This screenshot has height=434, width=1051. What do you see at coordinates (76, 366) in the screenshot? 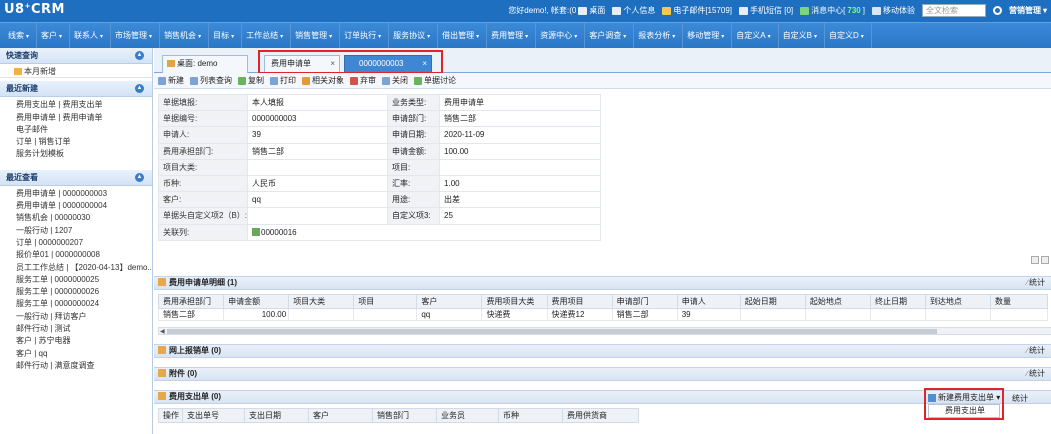
I see `sidebar-item: 邮件行动 | 满意度调查` at bounding box center [76, 366].